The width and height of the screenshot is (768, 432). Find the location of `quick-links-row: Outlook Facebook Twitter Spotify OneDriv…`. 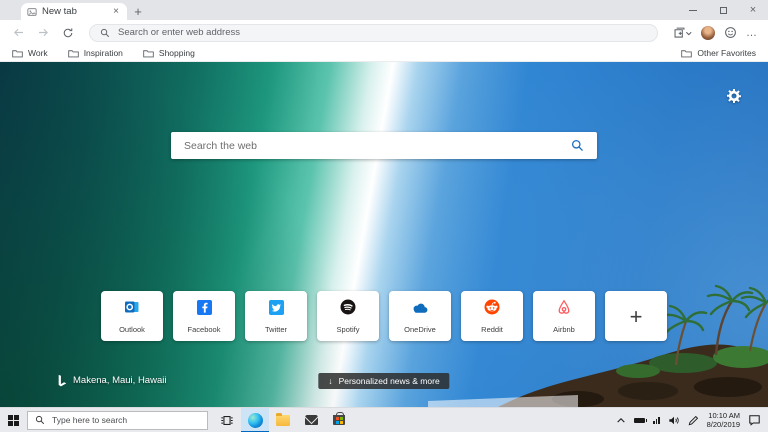

quick-links-row: Outlook Facebook Twitter Spotify OneDriv… is located at coordinates (384, 316).